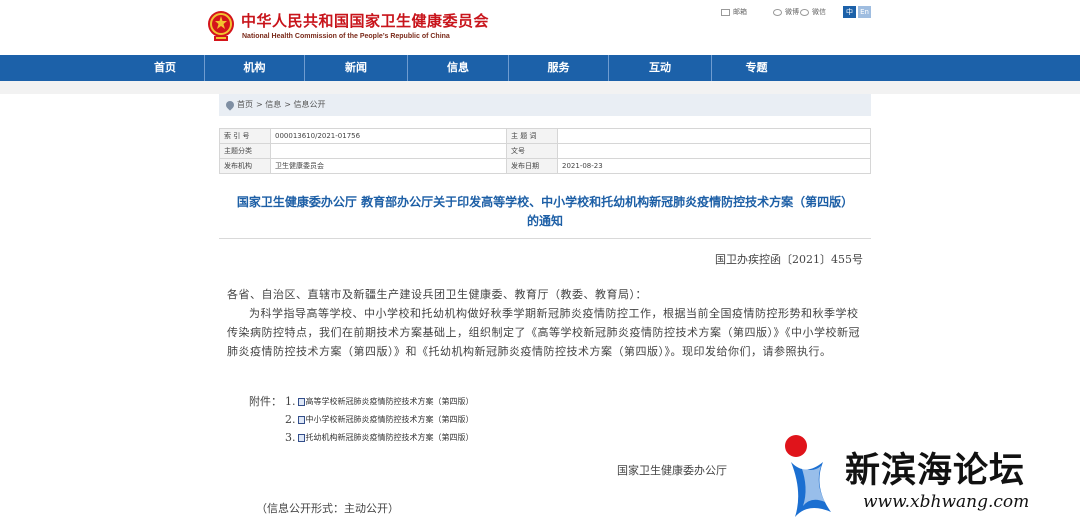  What do you see at coordinates (777, 12) in the screenshot?
I see `weibo-icon` at bounding box center [777, 12].